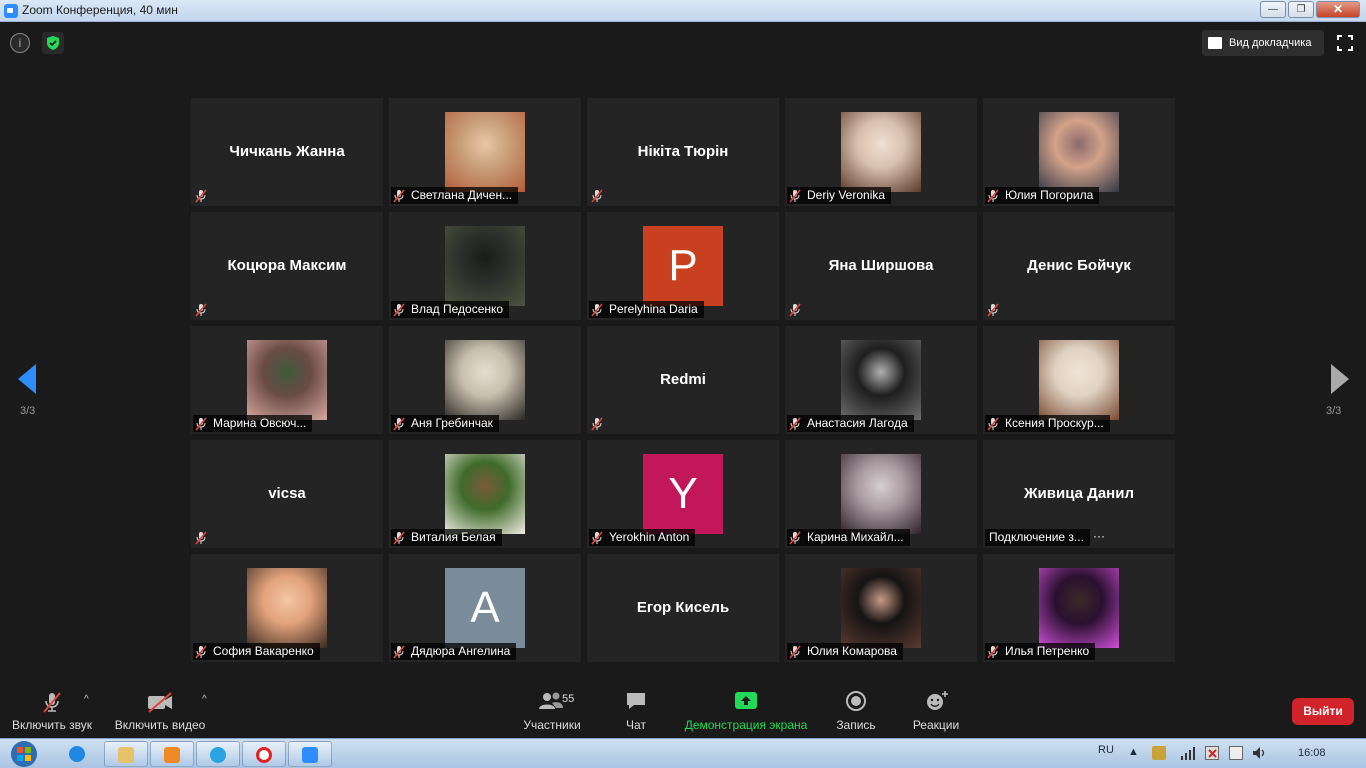  Describe the element at coordinates (839, 195) in the screenshot. I see `participant-name-label: Deriy Veronika` at that location.